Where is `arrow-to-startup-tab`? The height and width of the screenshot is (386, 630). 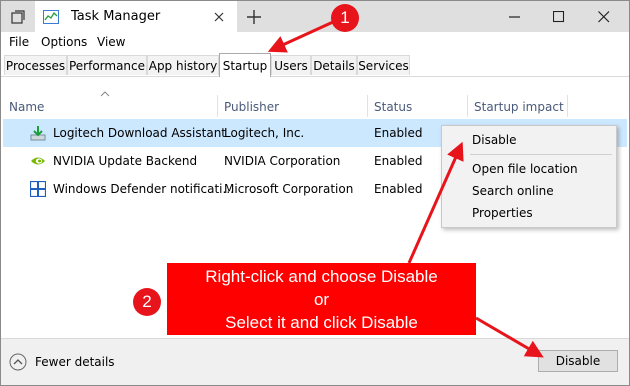 arrow-to-startup-tab is located at coordinates (300, 36).